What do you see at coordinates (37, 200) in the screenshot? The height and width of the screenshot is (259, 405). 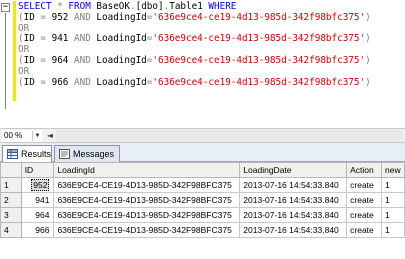 I see `cell-id: 941` at bounding box center [37, 200].